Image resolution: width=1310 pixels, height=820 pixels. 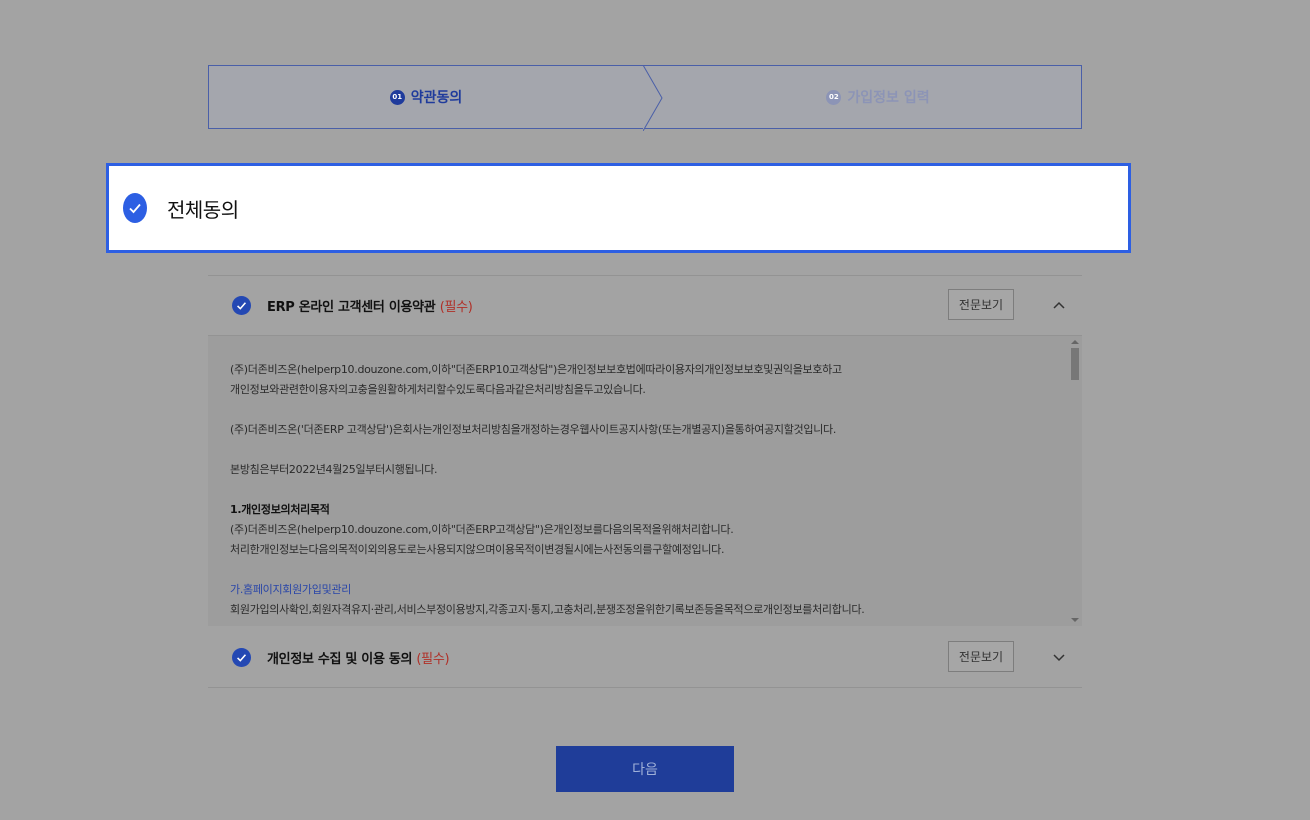 I want to click on all-agree-row: 전체동의, so click(x=618, y=208).